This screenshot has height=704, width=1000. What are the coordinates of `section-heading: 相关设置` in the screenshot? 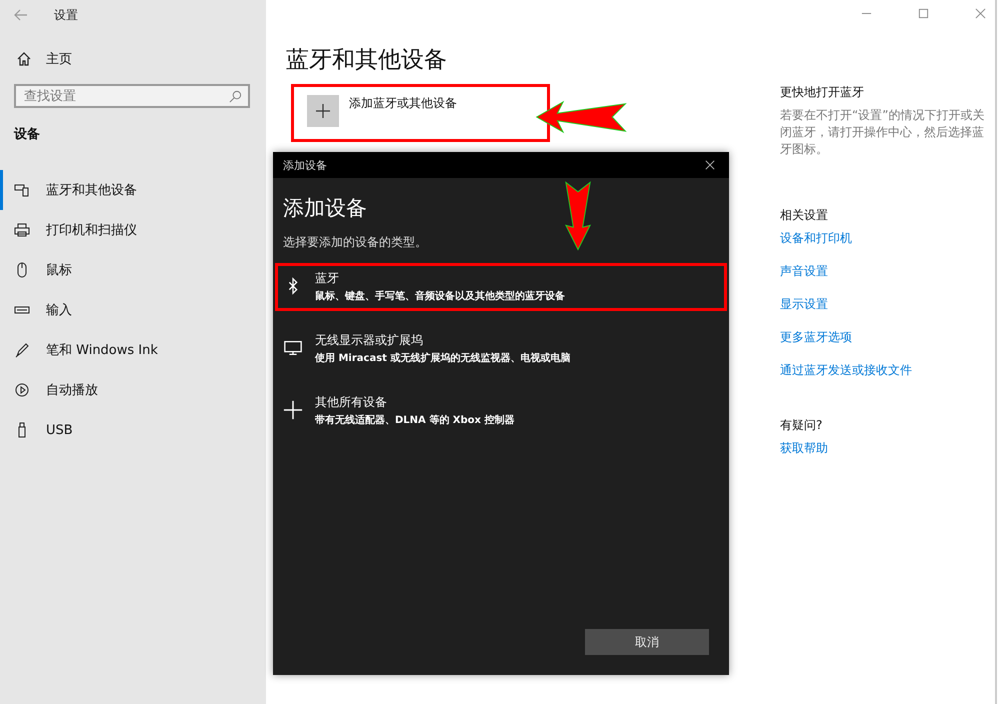 It's located at (804, 215).